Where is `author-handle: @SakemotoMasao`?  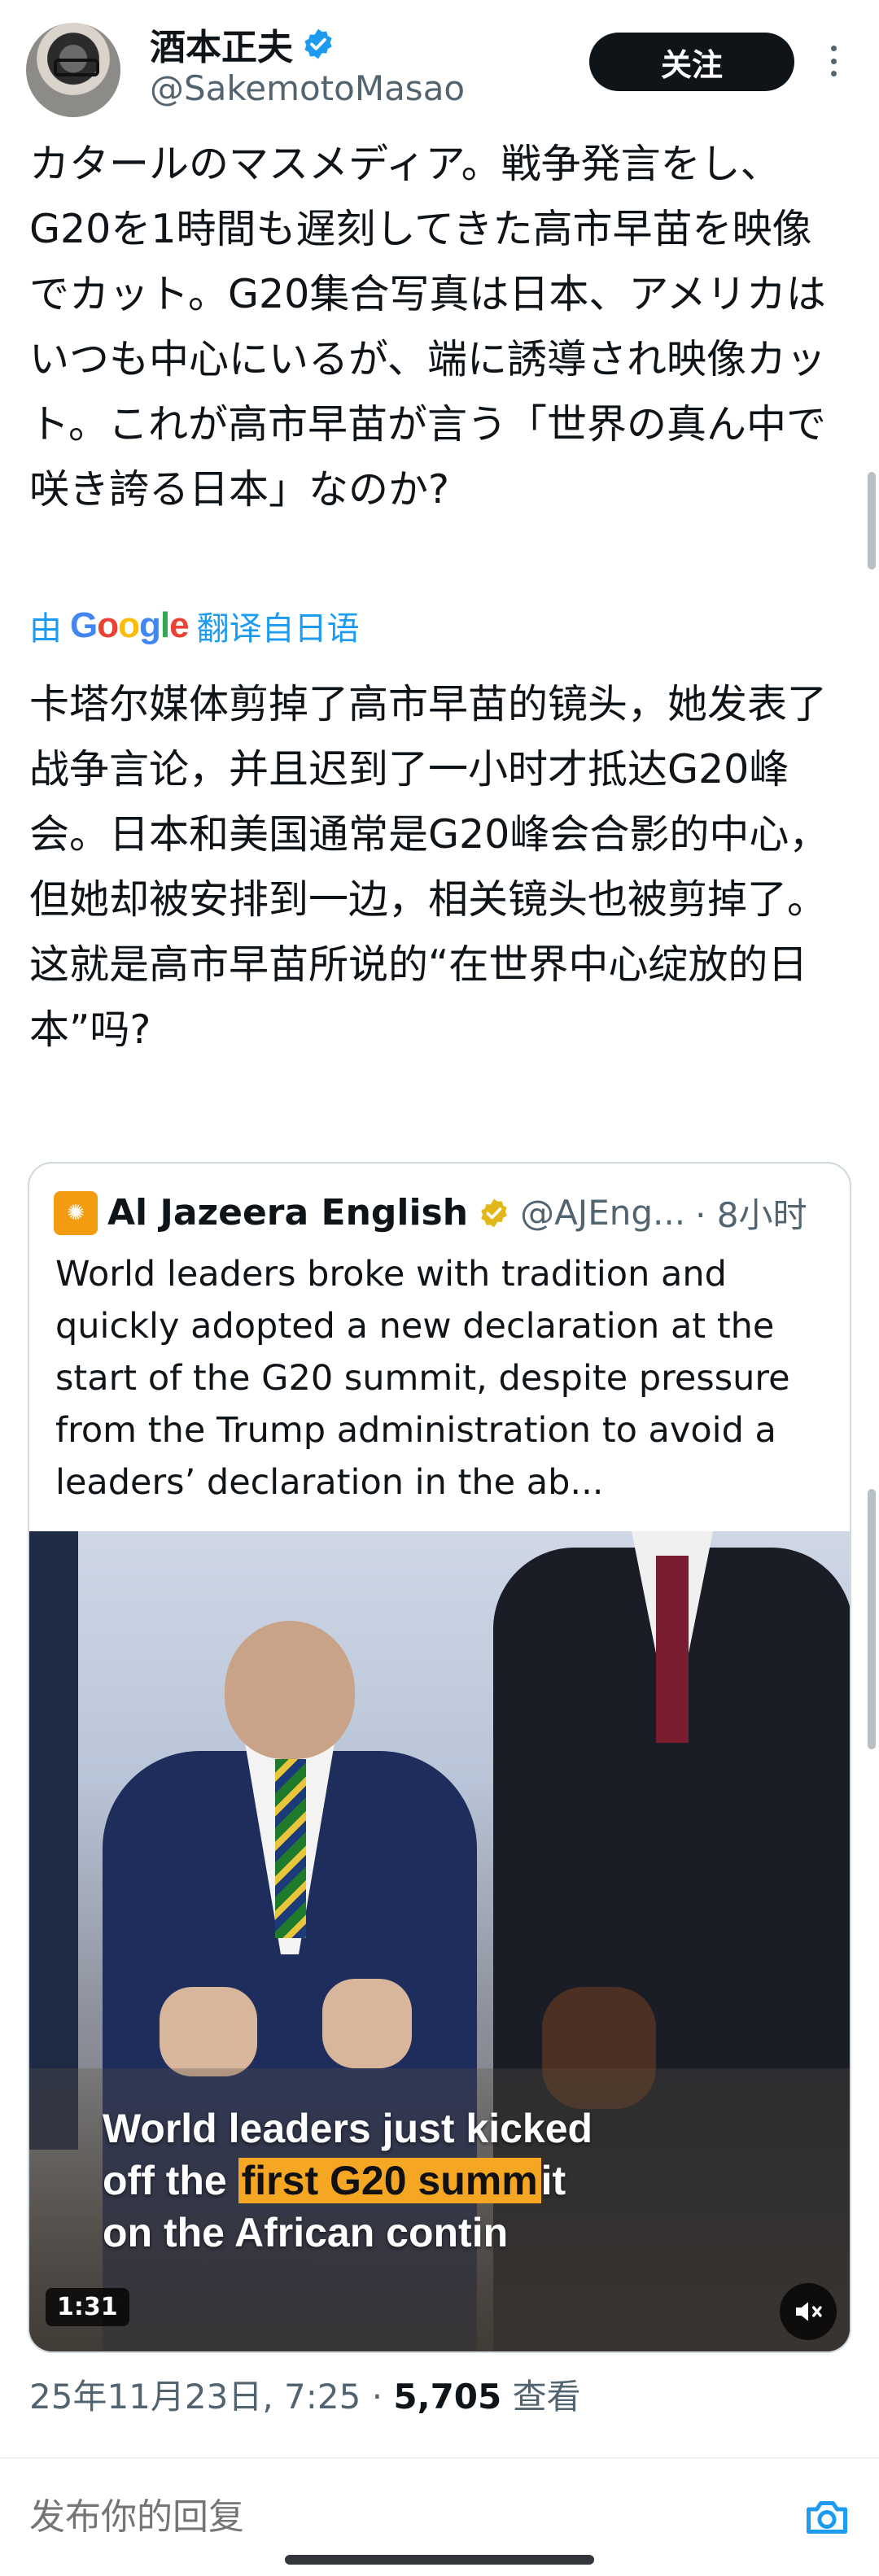 author-handle: @SakemotoMasao is located at coordinates (307, 88).